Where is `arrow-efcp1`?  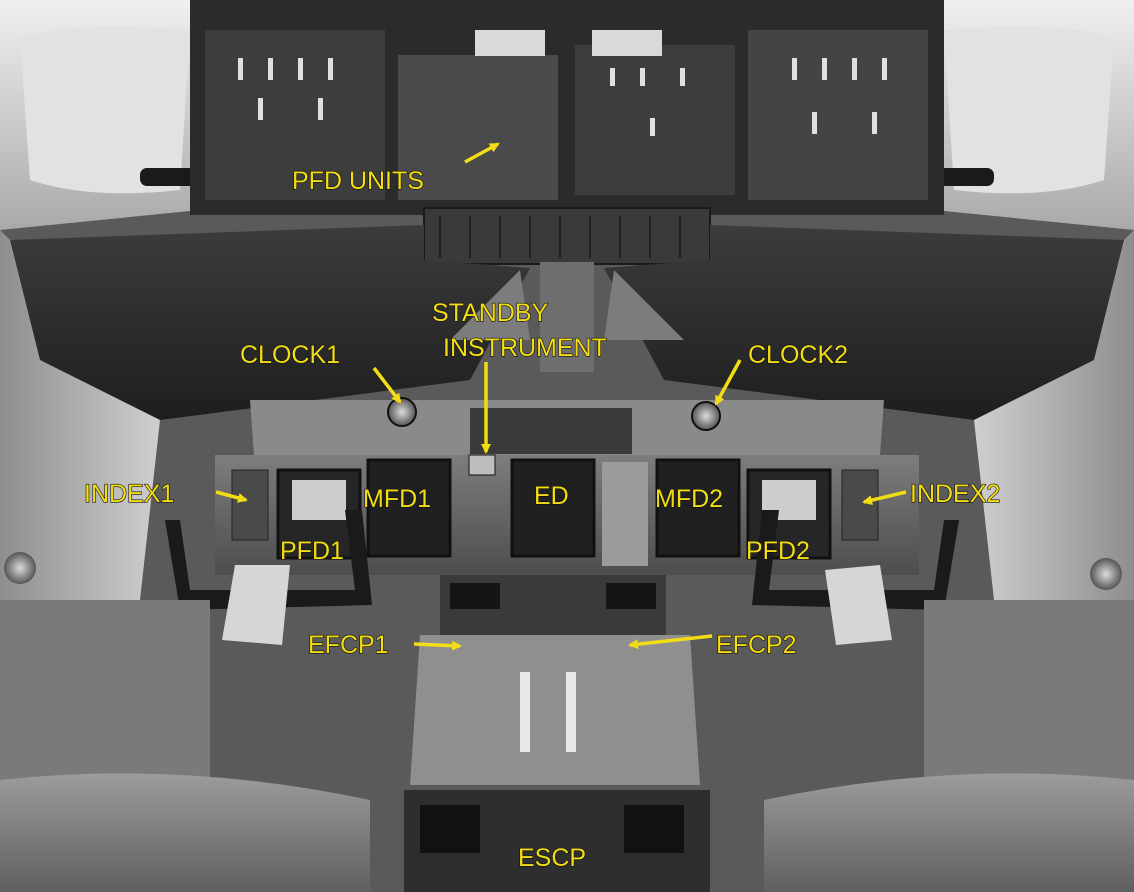 arrow-efcp1 is located at coordinates (437, 645).